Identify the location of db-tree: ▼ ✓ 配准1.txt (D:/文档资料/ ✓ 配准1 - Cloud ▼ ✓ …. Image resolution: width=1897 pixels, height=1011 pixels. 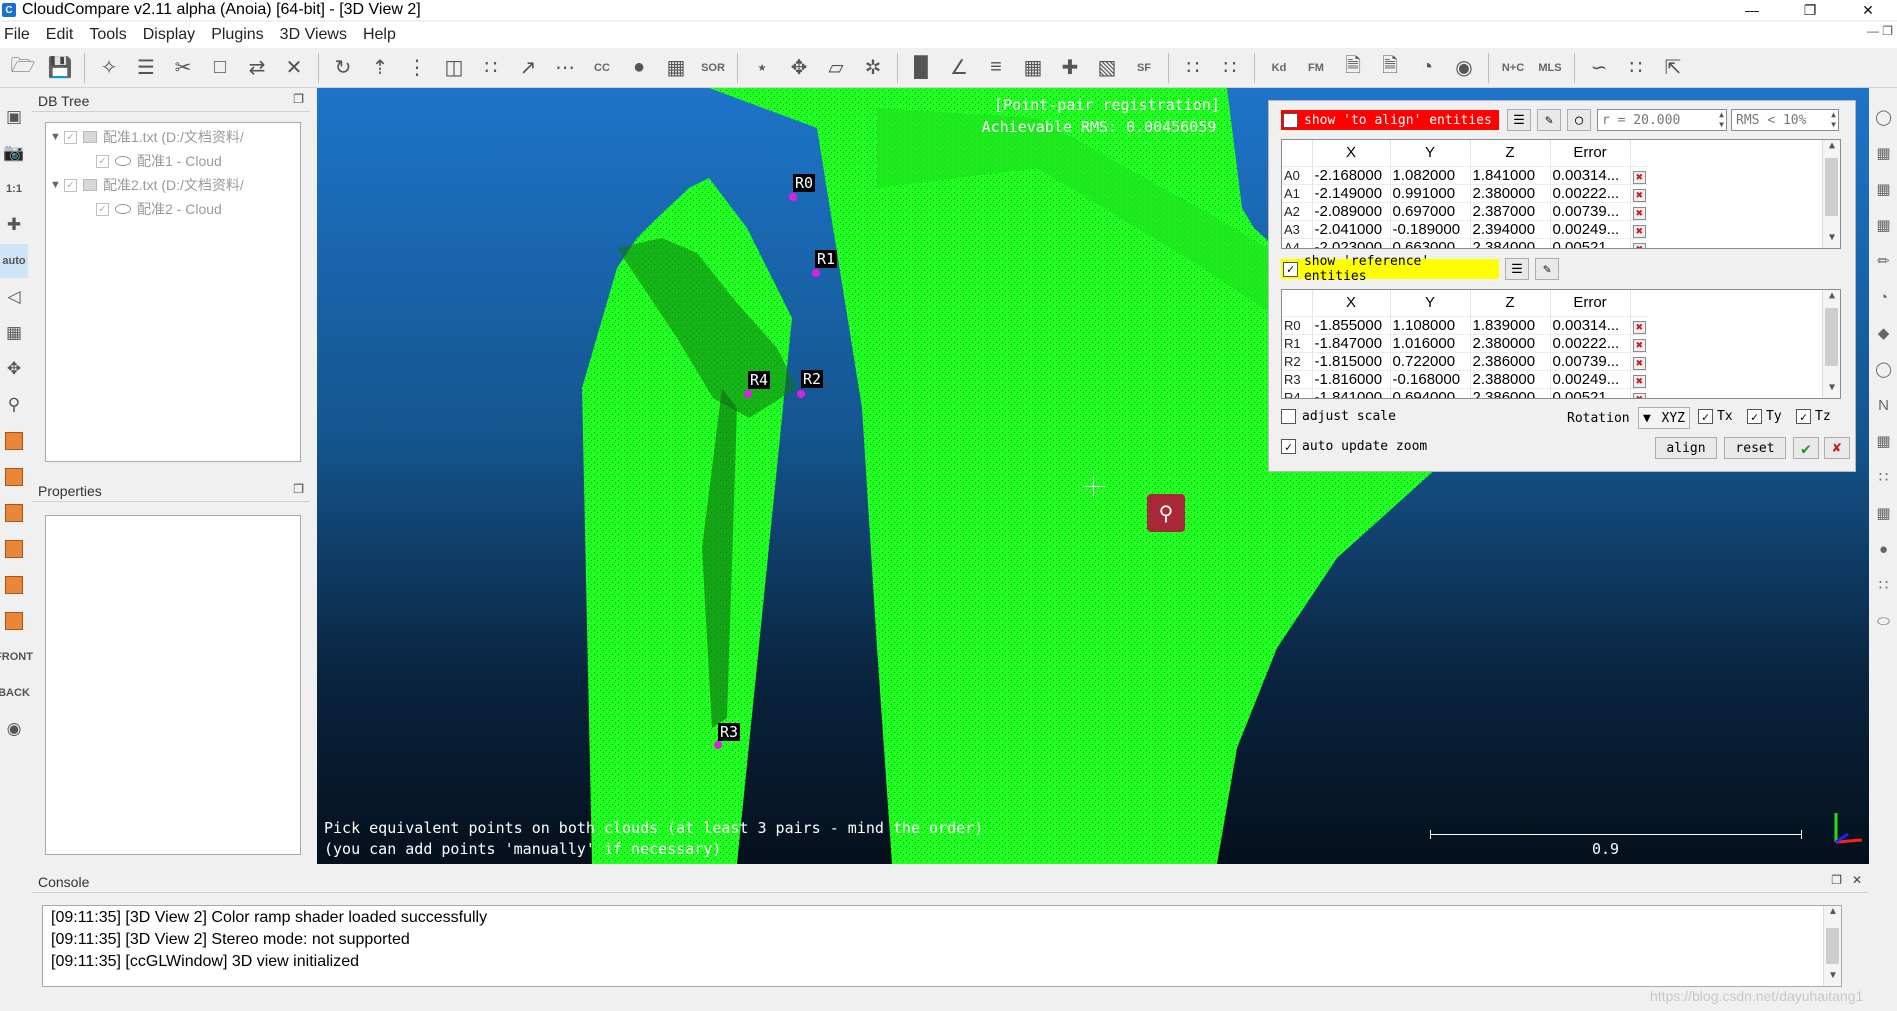
(173, 292).